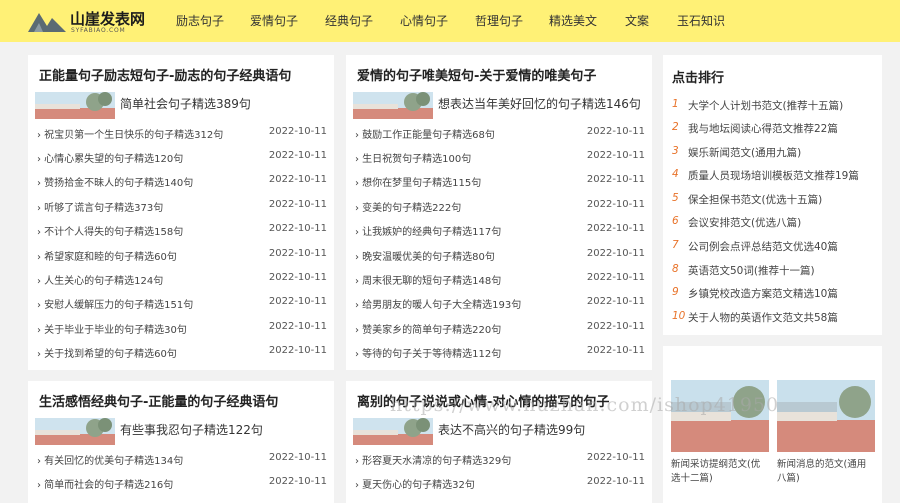 This screenshot has height=503, width=900. What do you see at coordinates (500, 135) in the screenshot?
I see `list-item: › 鼓励工作正能量句子精选68句 2022-10-11` at bounding box center [500, 135].